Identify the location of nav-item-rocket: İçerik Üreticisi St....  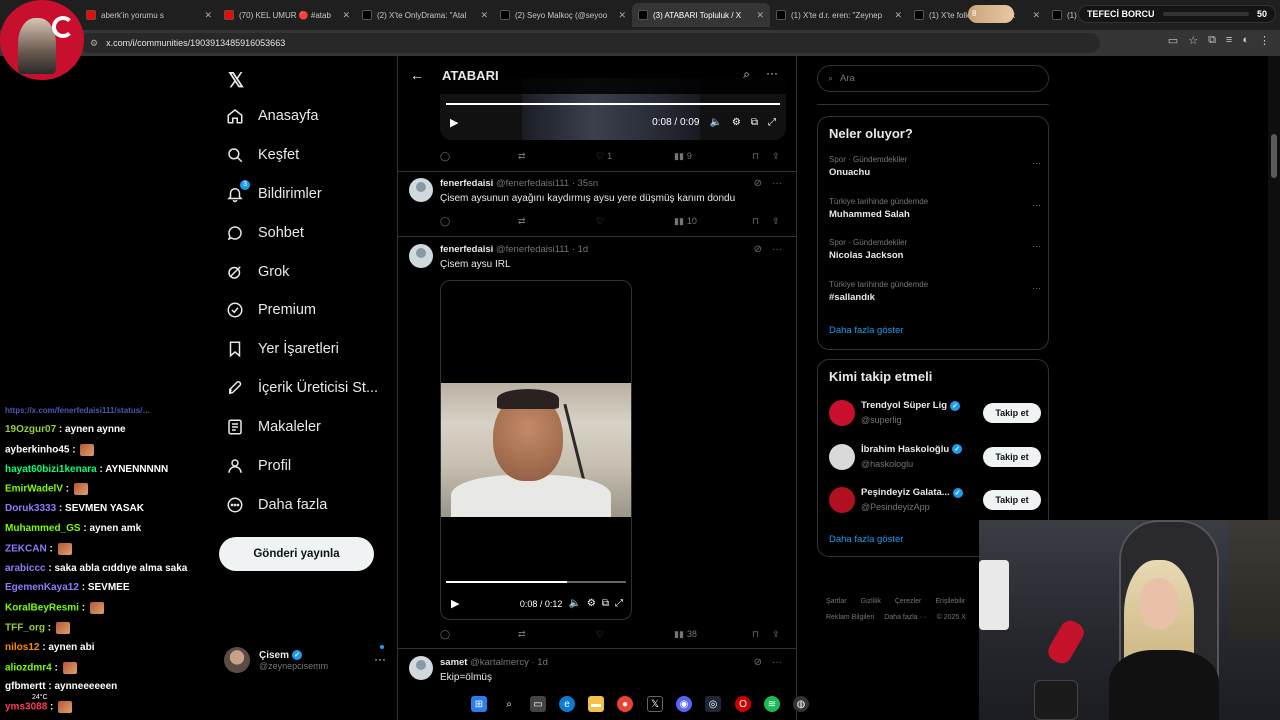
(302, 388).